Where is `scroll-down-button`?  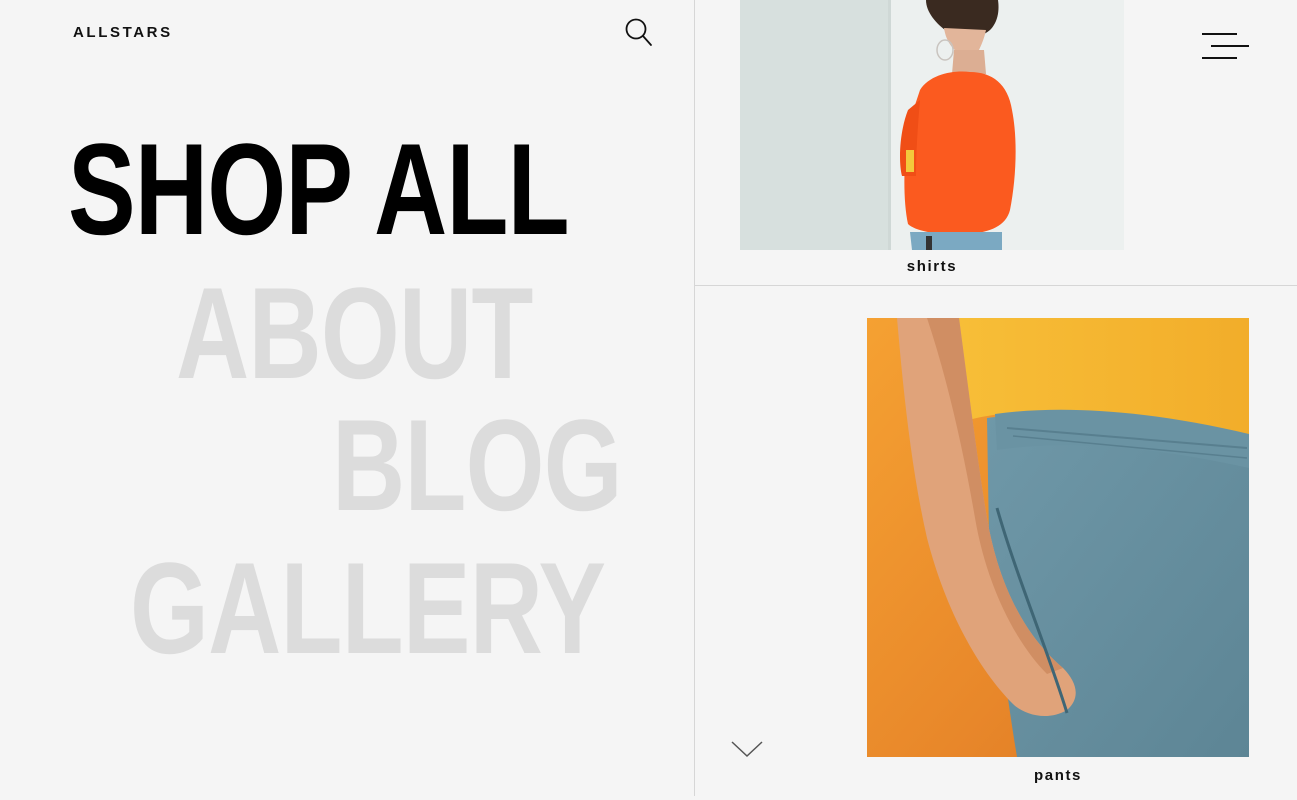 scroll-down-button is located at coordinates (747, 749).